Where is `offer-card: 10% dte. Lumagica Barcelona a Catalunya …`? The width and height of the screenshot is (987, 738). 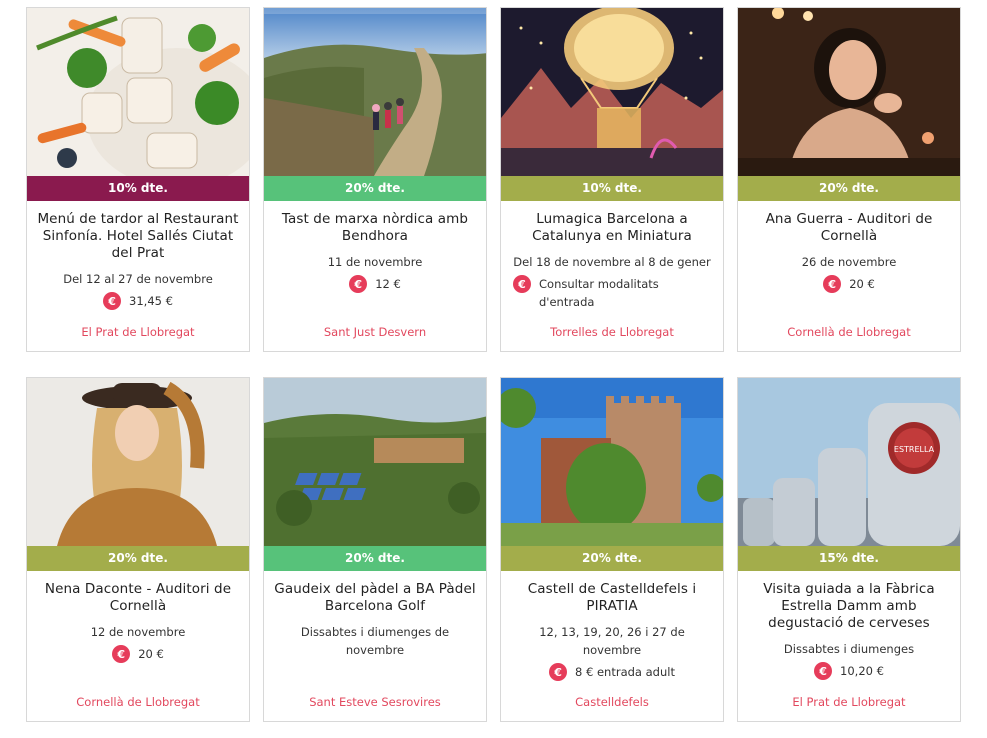 offer-card: 10% dte. Lumagica Barcelona a Catalunya … is located at coordinates (612, 179).